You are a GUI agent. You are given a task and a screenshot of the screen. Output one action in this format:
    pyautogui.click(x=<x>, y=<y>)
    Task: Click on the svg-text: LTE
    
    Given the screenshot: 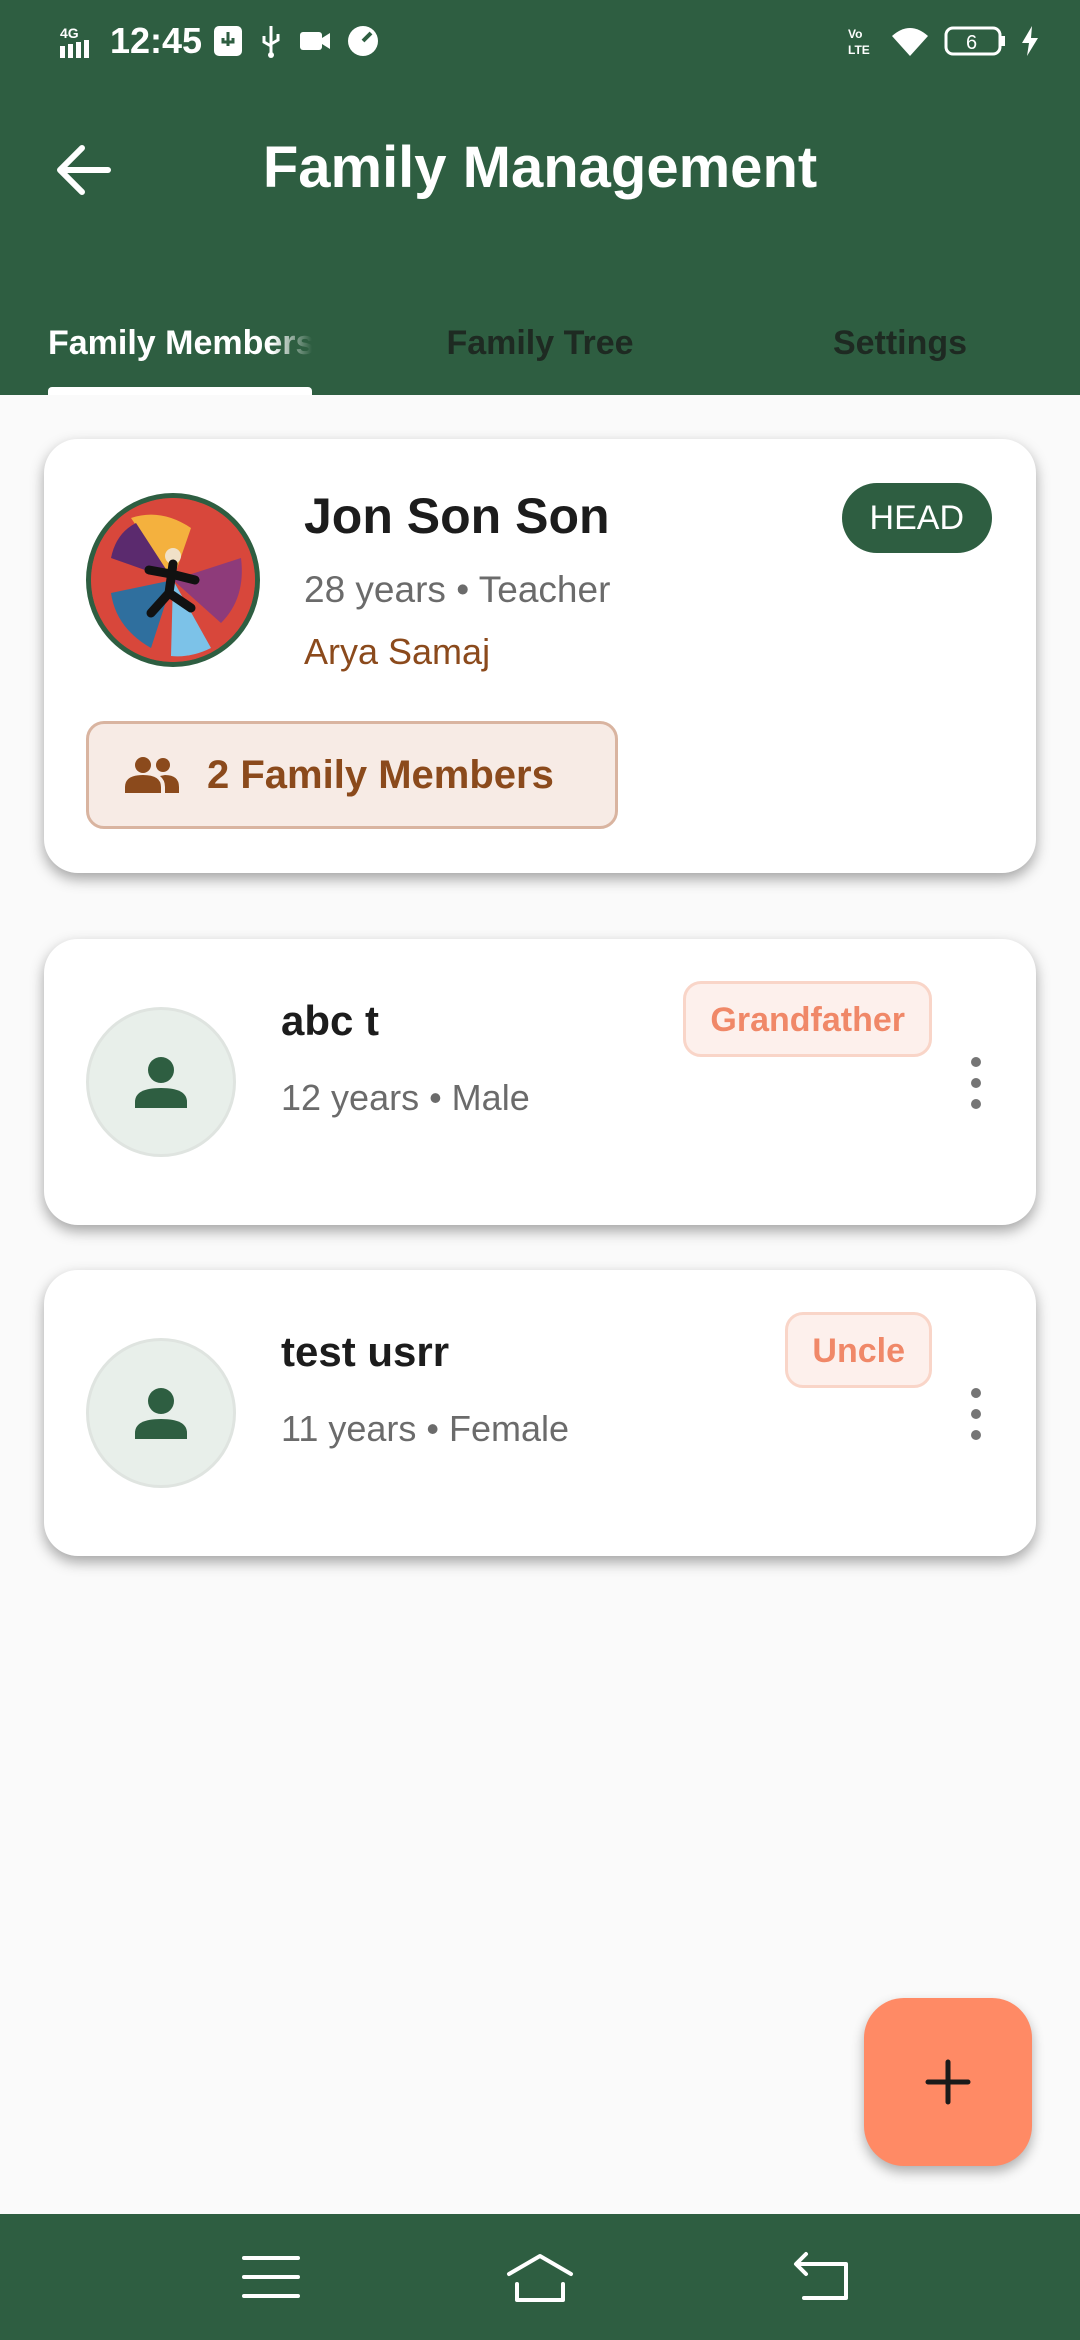 What is the action you would take?
    pyautogui.click(x=859, y=50)
    